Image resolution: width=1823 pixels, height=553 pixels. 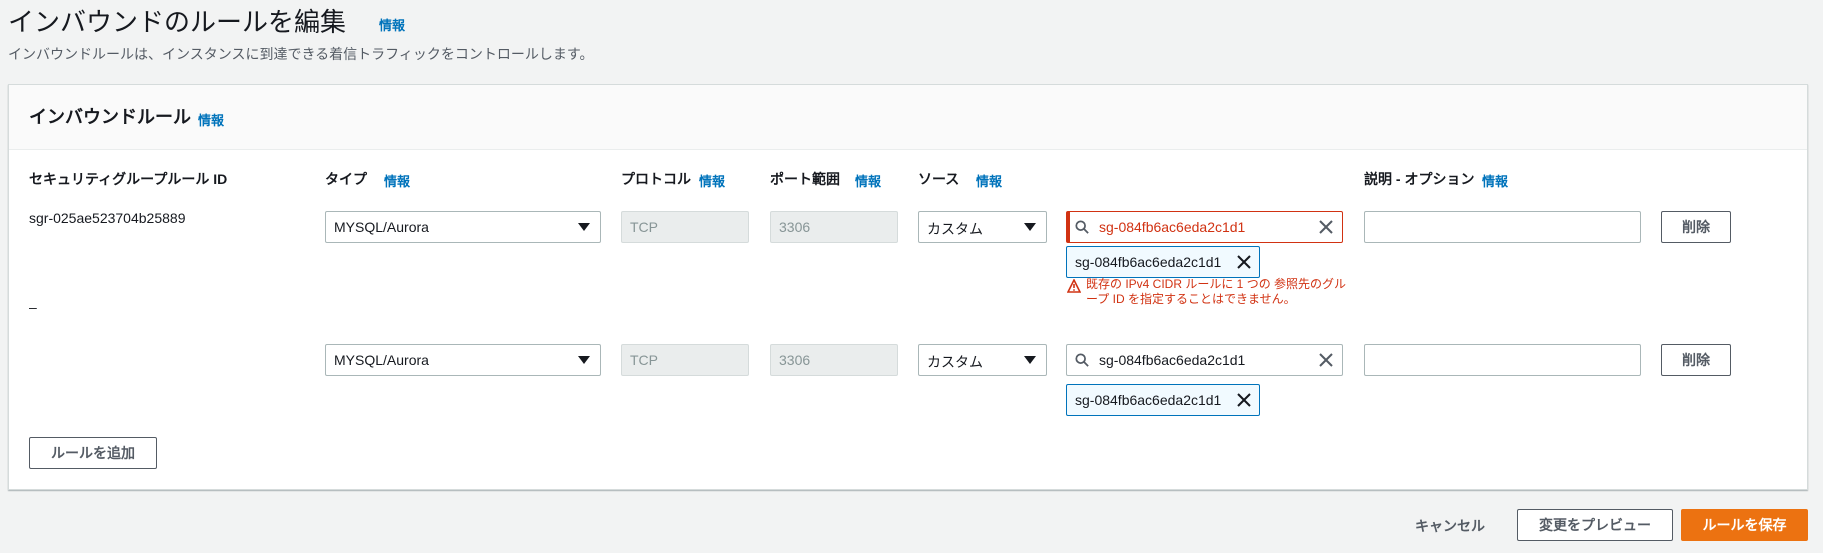 I want to click on add-rule-button: ルールを追加, so click(x=93, y=453).